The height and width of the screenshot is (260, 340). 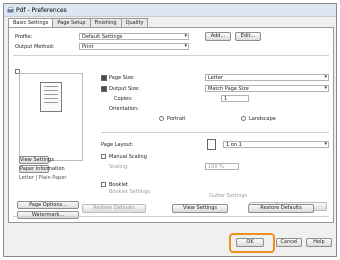 I want to click on output-size-icon, so click(x=104, y=89).